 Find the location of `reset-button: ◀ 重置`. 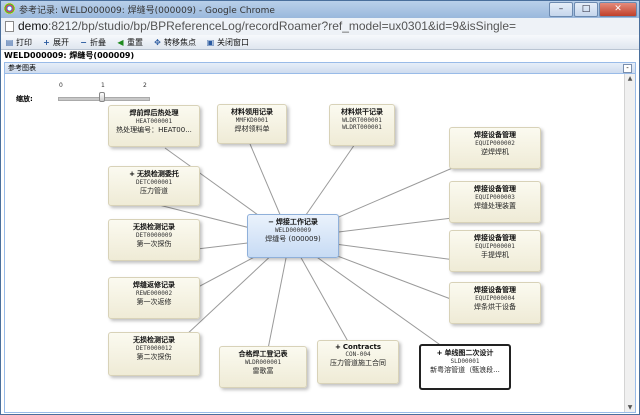

reset-button: ◀ 重置 is located at coordinates (129, 42).